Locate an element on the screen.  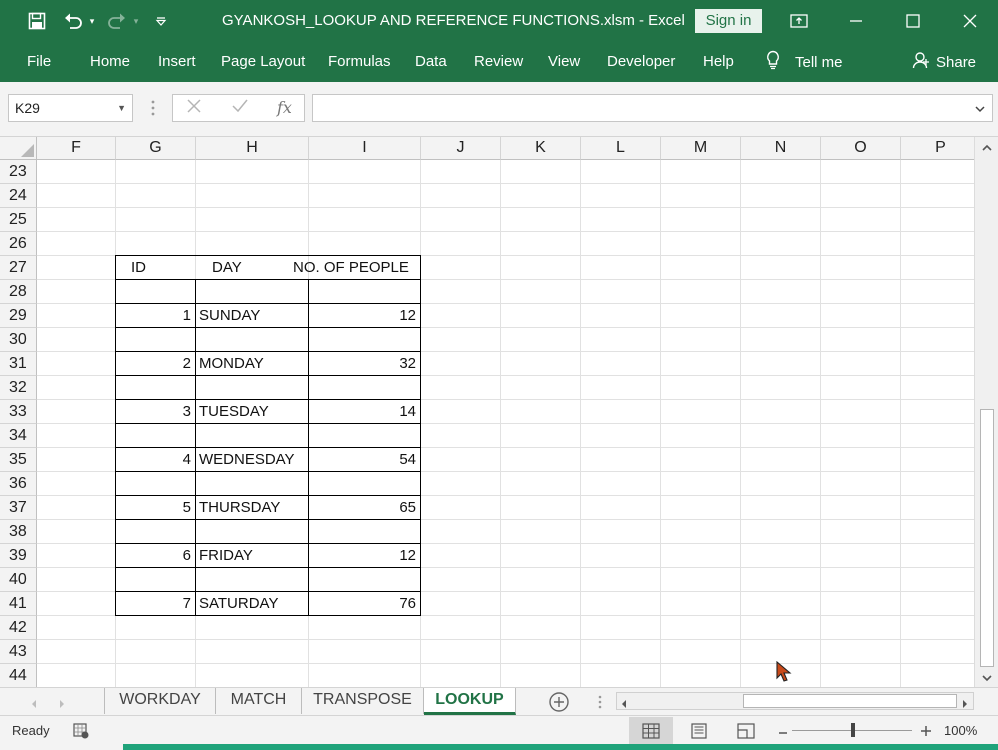
row-header-39: 39 is located at coordinates (18, 556).